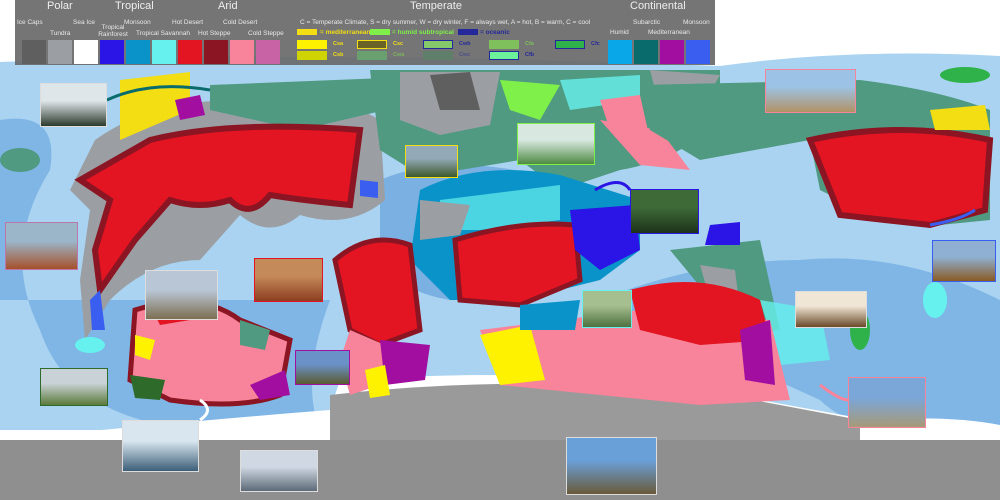 The image size is (1000, 500). What do you see at coordinates (60, 52) in the screenshot?
I see `swatch-tundra` at bounding box center [60, 52].